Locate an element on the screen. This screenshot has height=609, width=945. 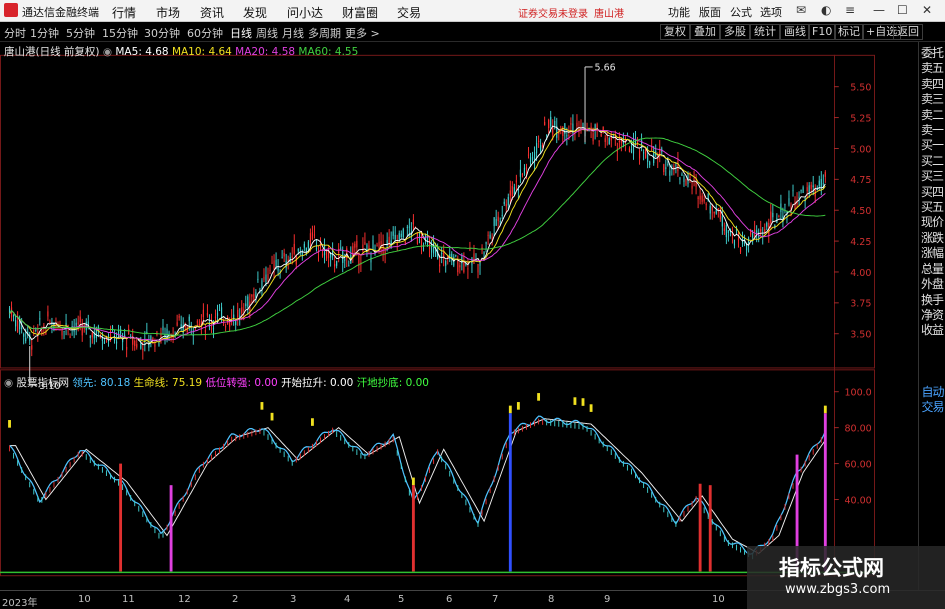
multi-stock-button: 多股 is located at coordinates (735, 32).